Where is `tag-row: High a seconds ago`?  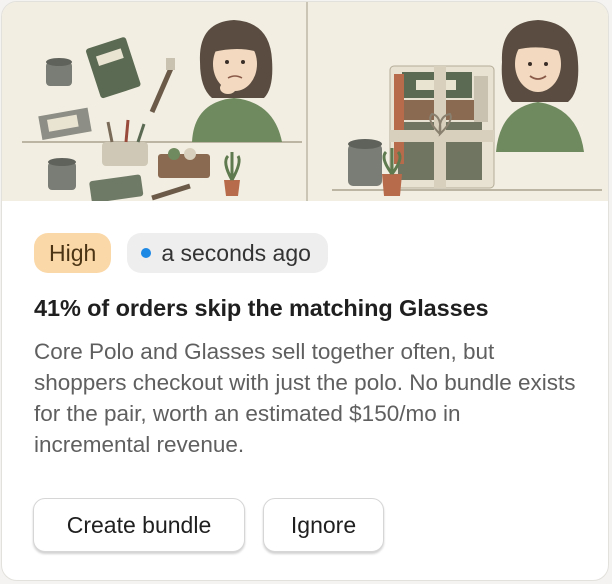
tag-row: High a seconds ago is located at coordinates (305, 253).